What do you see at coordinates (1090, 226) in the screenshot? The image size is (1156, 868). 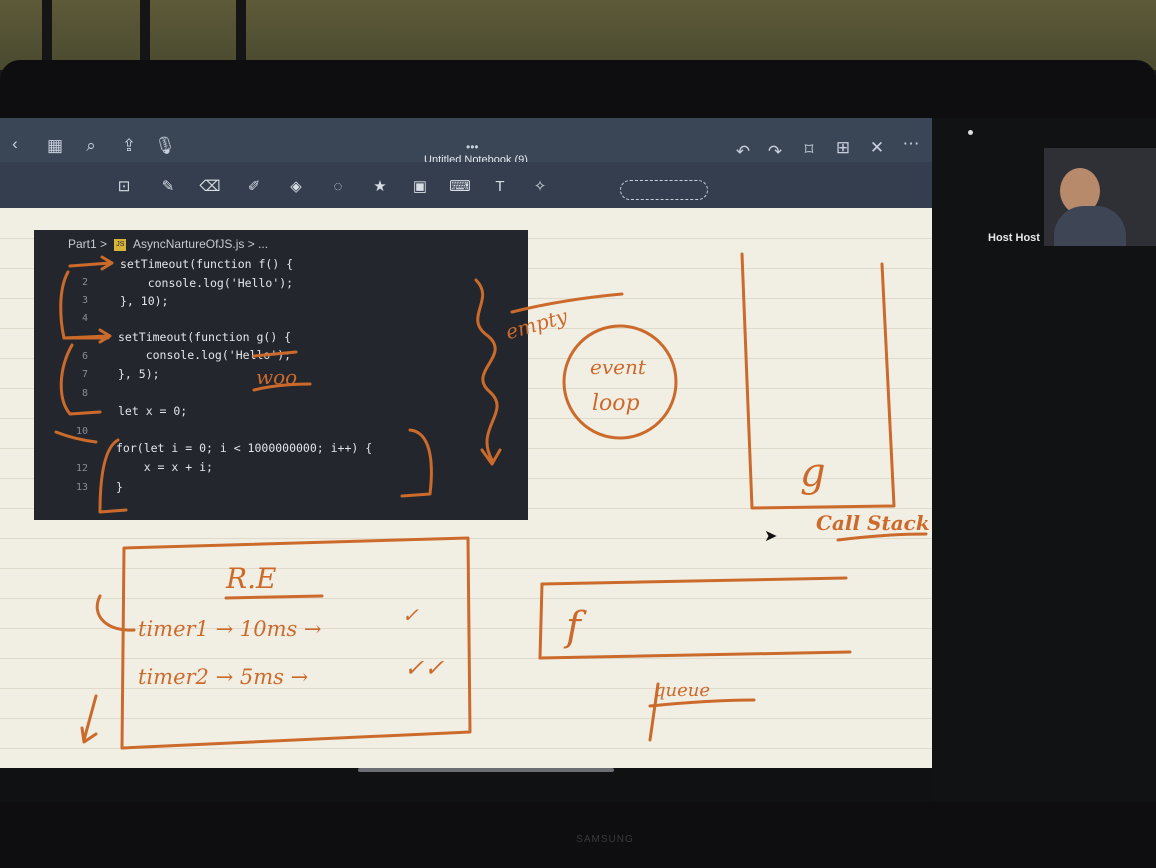 I see `participant-body` at bounding box center [1090, 226].